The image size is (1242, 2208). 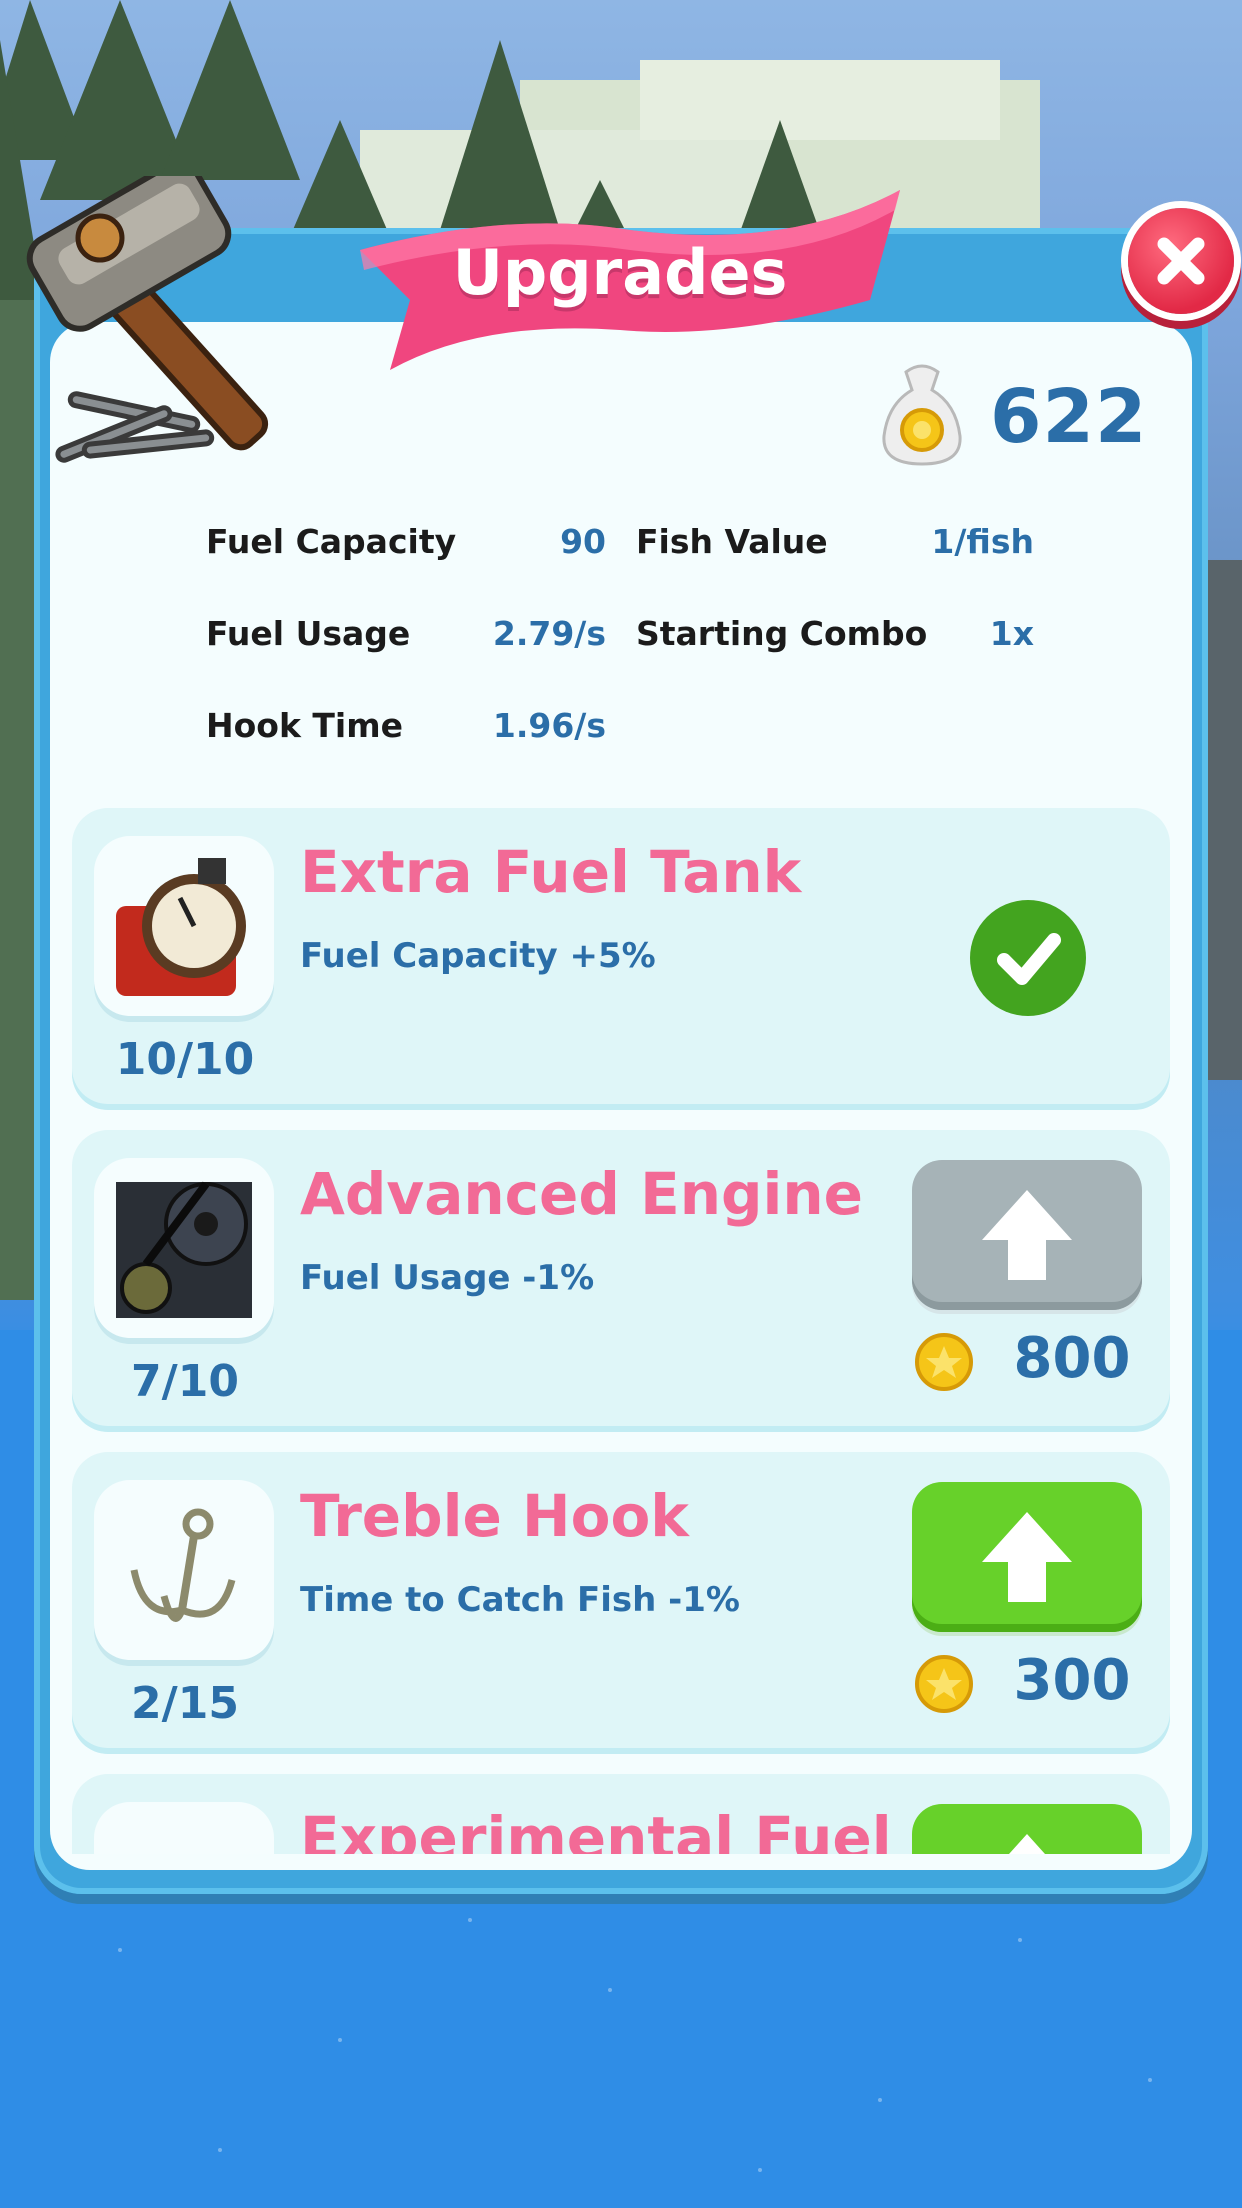 I want to click on engine-icon-frame, so click(x=184, y=1248).